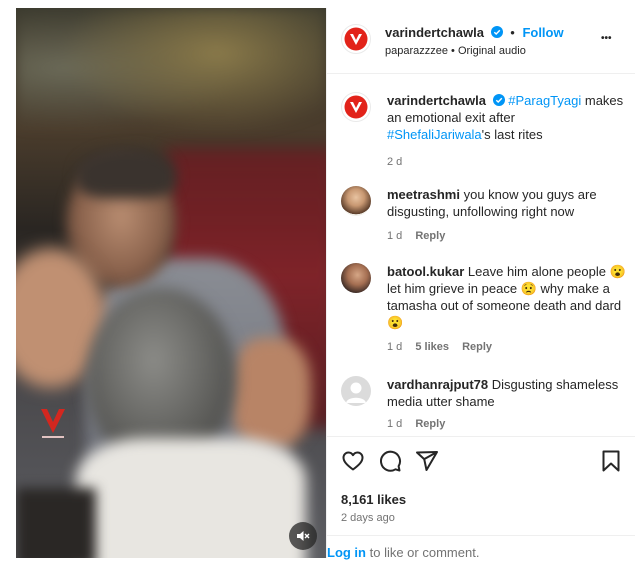 The width and height of the screenshot is (640, 568). I want to click on bookmark-icon, so click(611, 461).